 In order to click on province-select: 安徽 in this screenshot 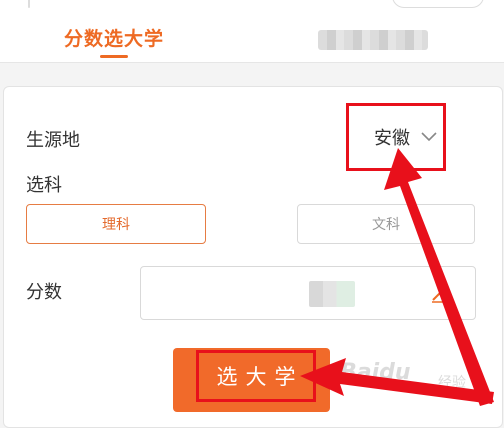, I will do `click(406, 137)`.